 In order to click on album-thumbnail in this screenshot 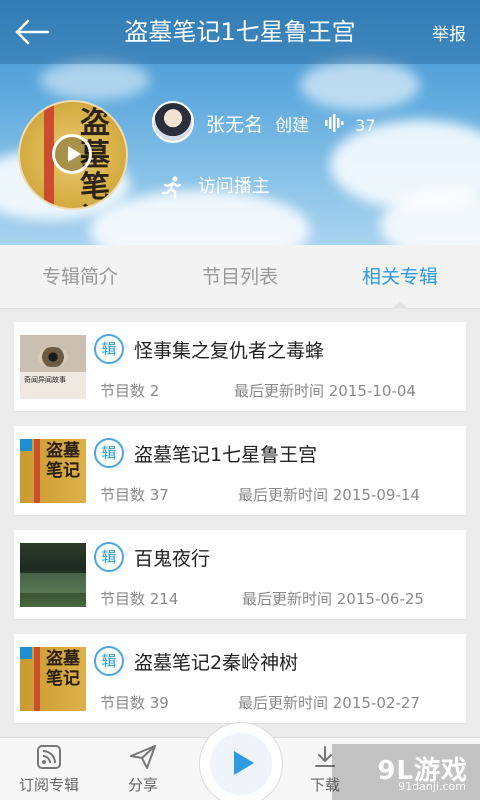, I will do `click(53, 575)`.